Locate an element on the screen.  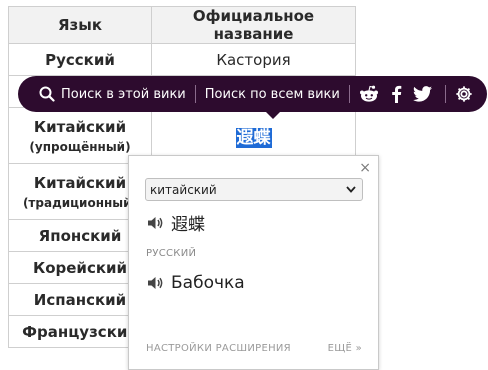
language-cell: Русский is located at coordinates (80, 59).